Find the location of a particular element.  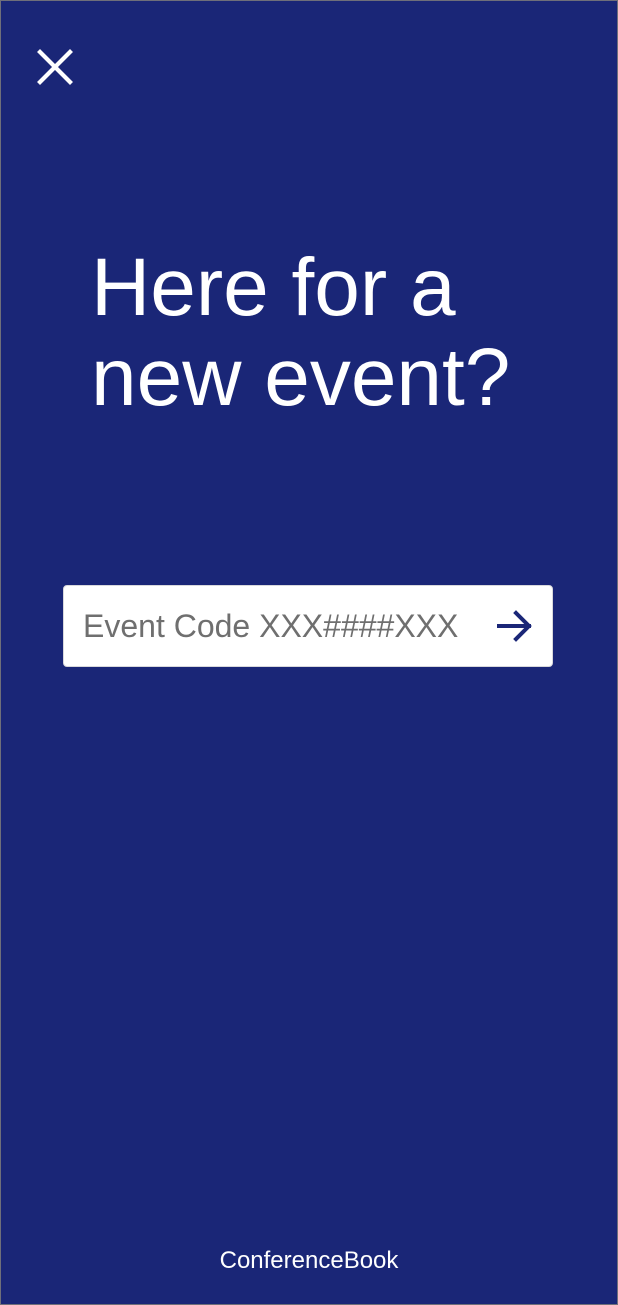

page-title: Here for a new event? is located at coordinates (331, 333).